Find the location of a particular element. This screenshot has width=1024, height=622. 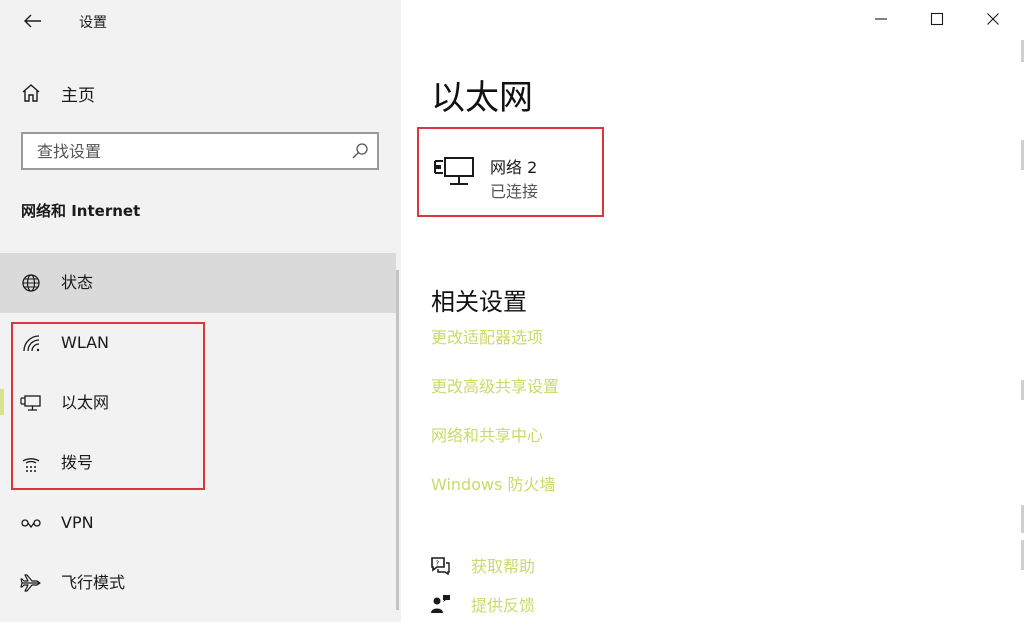

link-network-sharing-center: 网络和共享中心 is located at coordinates (487, 434).